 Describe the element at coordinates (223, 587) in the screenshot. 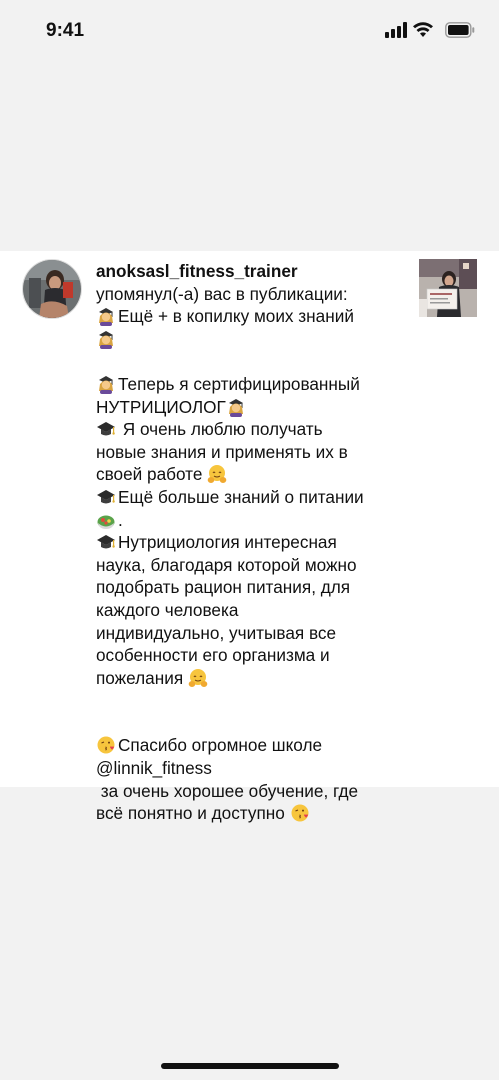

I see `caption-line-text: подобрать рацион питания, для` at that location.